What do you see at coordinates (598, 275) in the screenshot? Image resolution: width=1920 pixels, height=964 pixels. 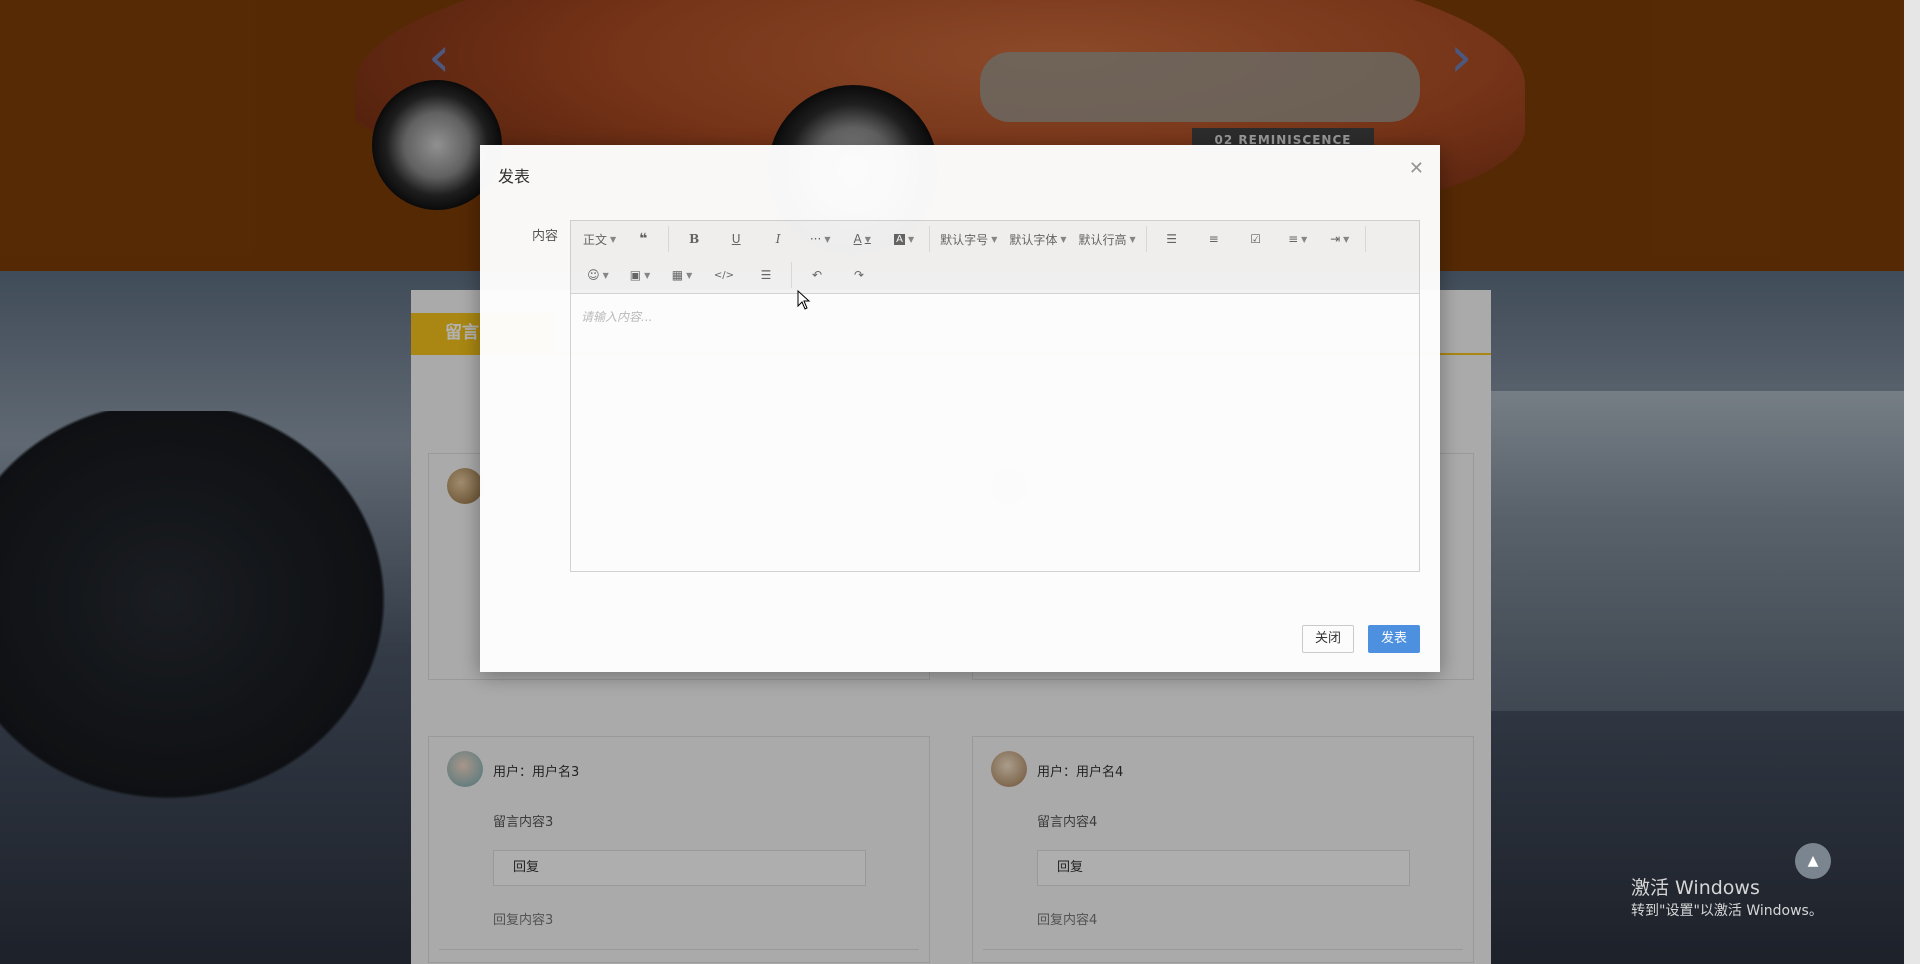 I see `emoji-icon: ☺ ▼` at bounding box center [598, 275].